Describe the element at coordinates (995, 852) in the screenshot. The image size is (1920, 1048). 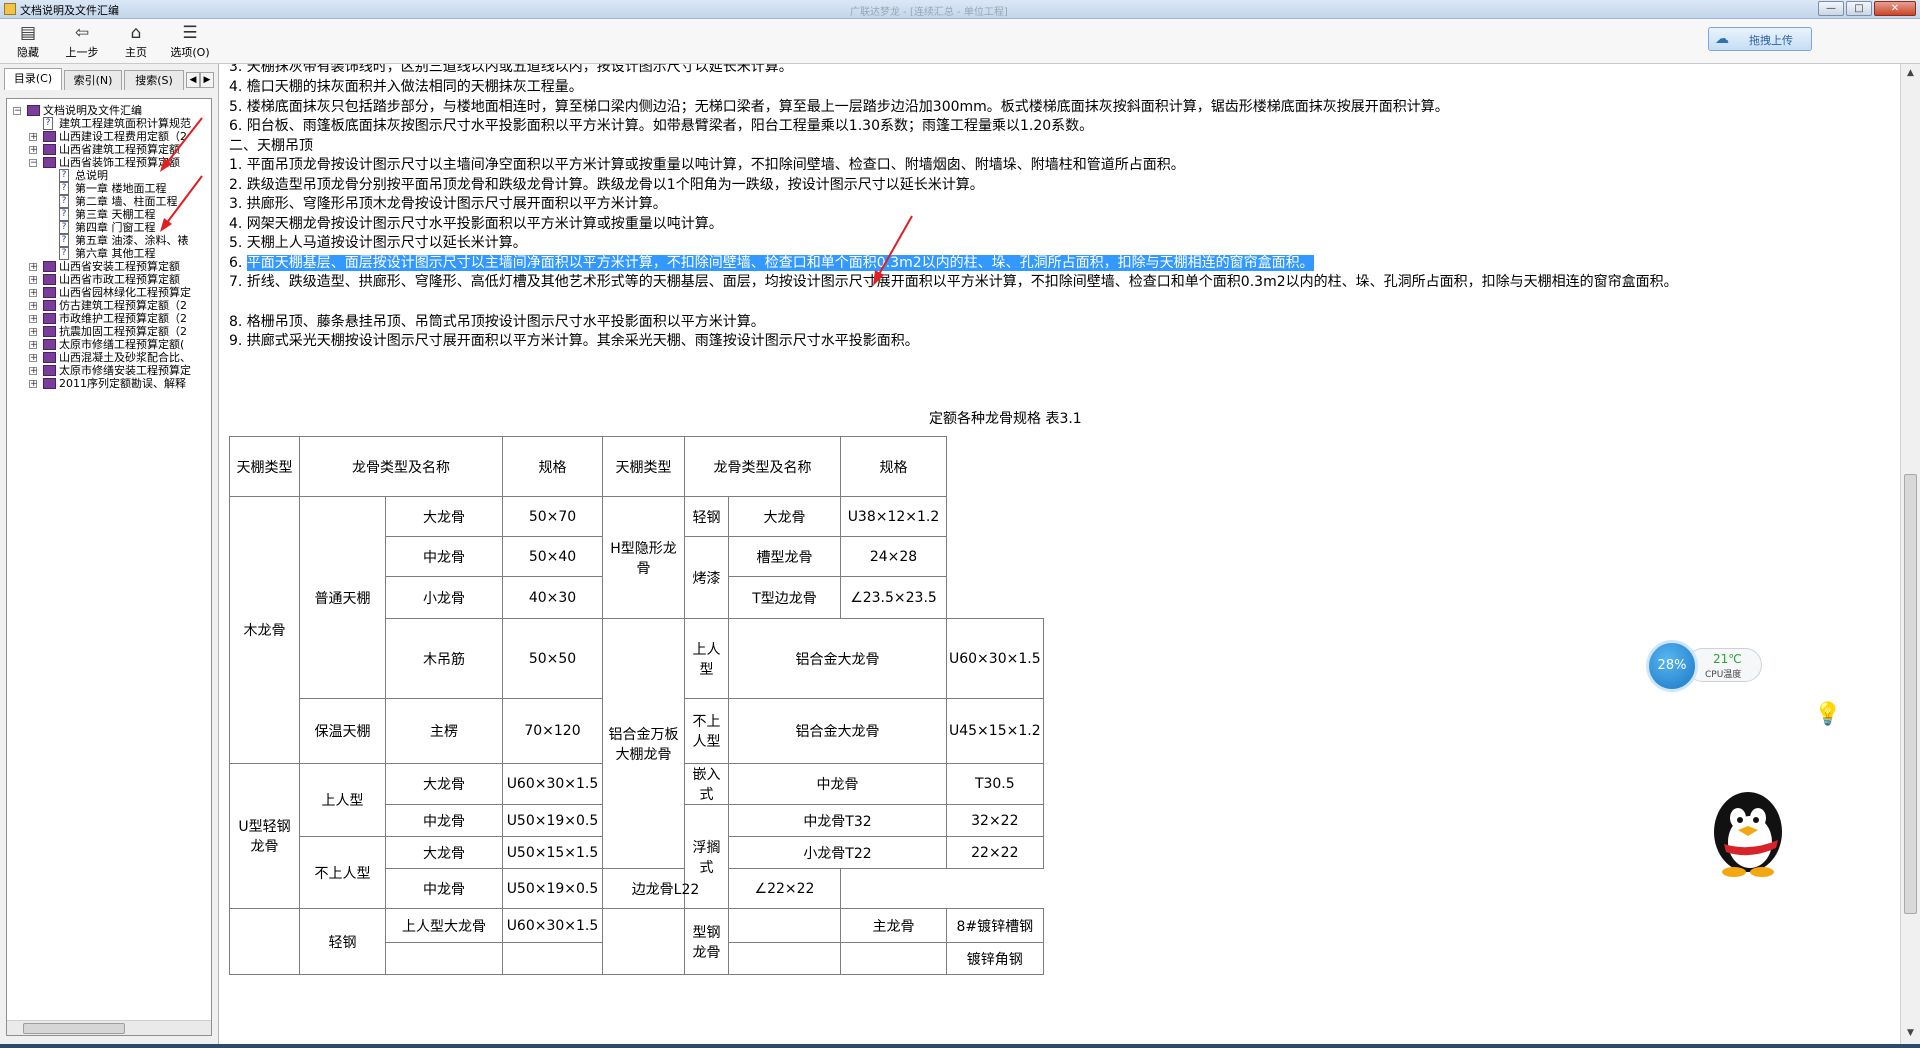
I see `table-cell: 22×22` at that location.